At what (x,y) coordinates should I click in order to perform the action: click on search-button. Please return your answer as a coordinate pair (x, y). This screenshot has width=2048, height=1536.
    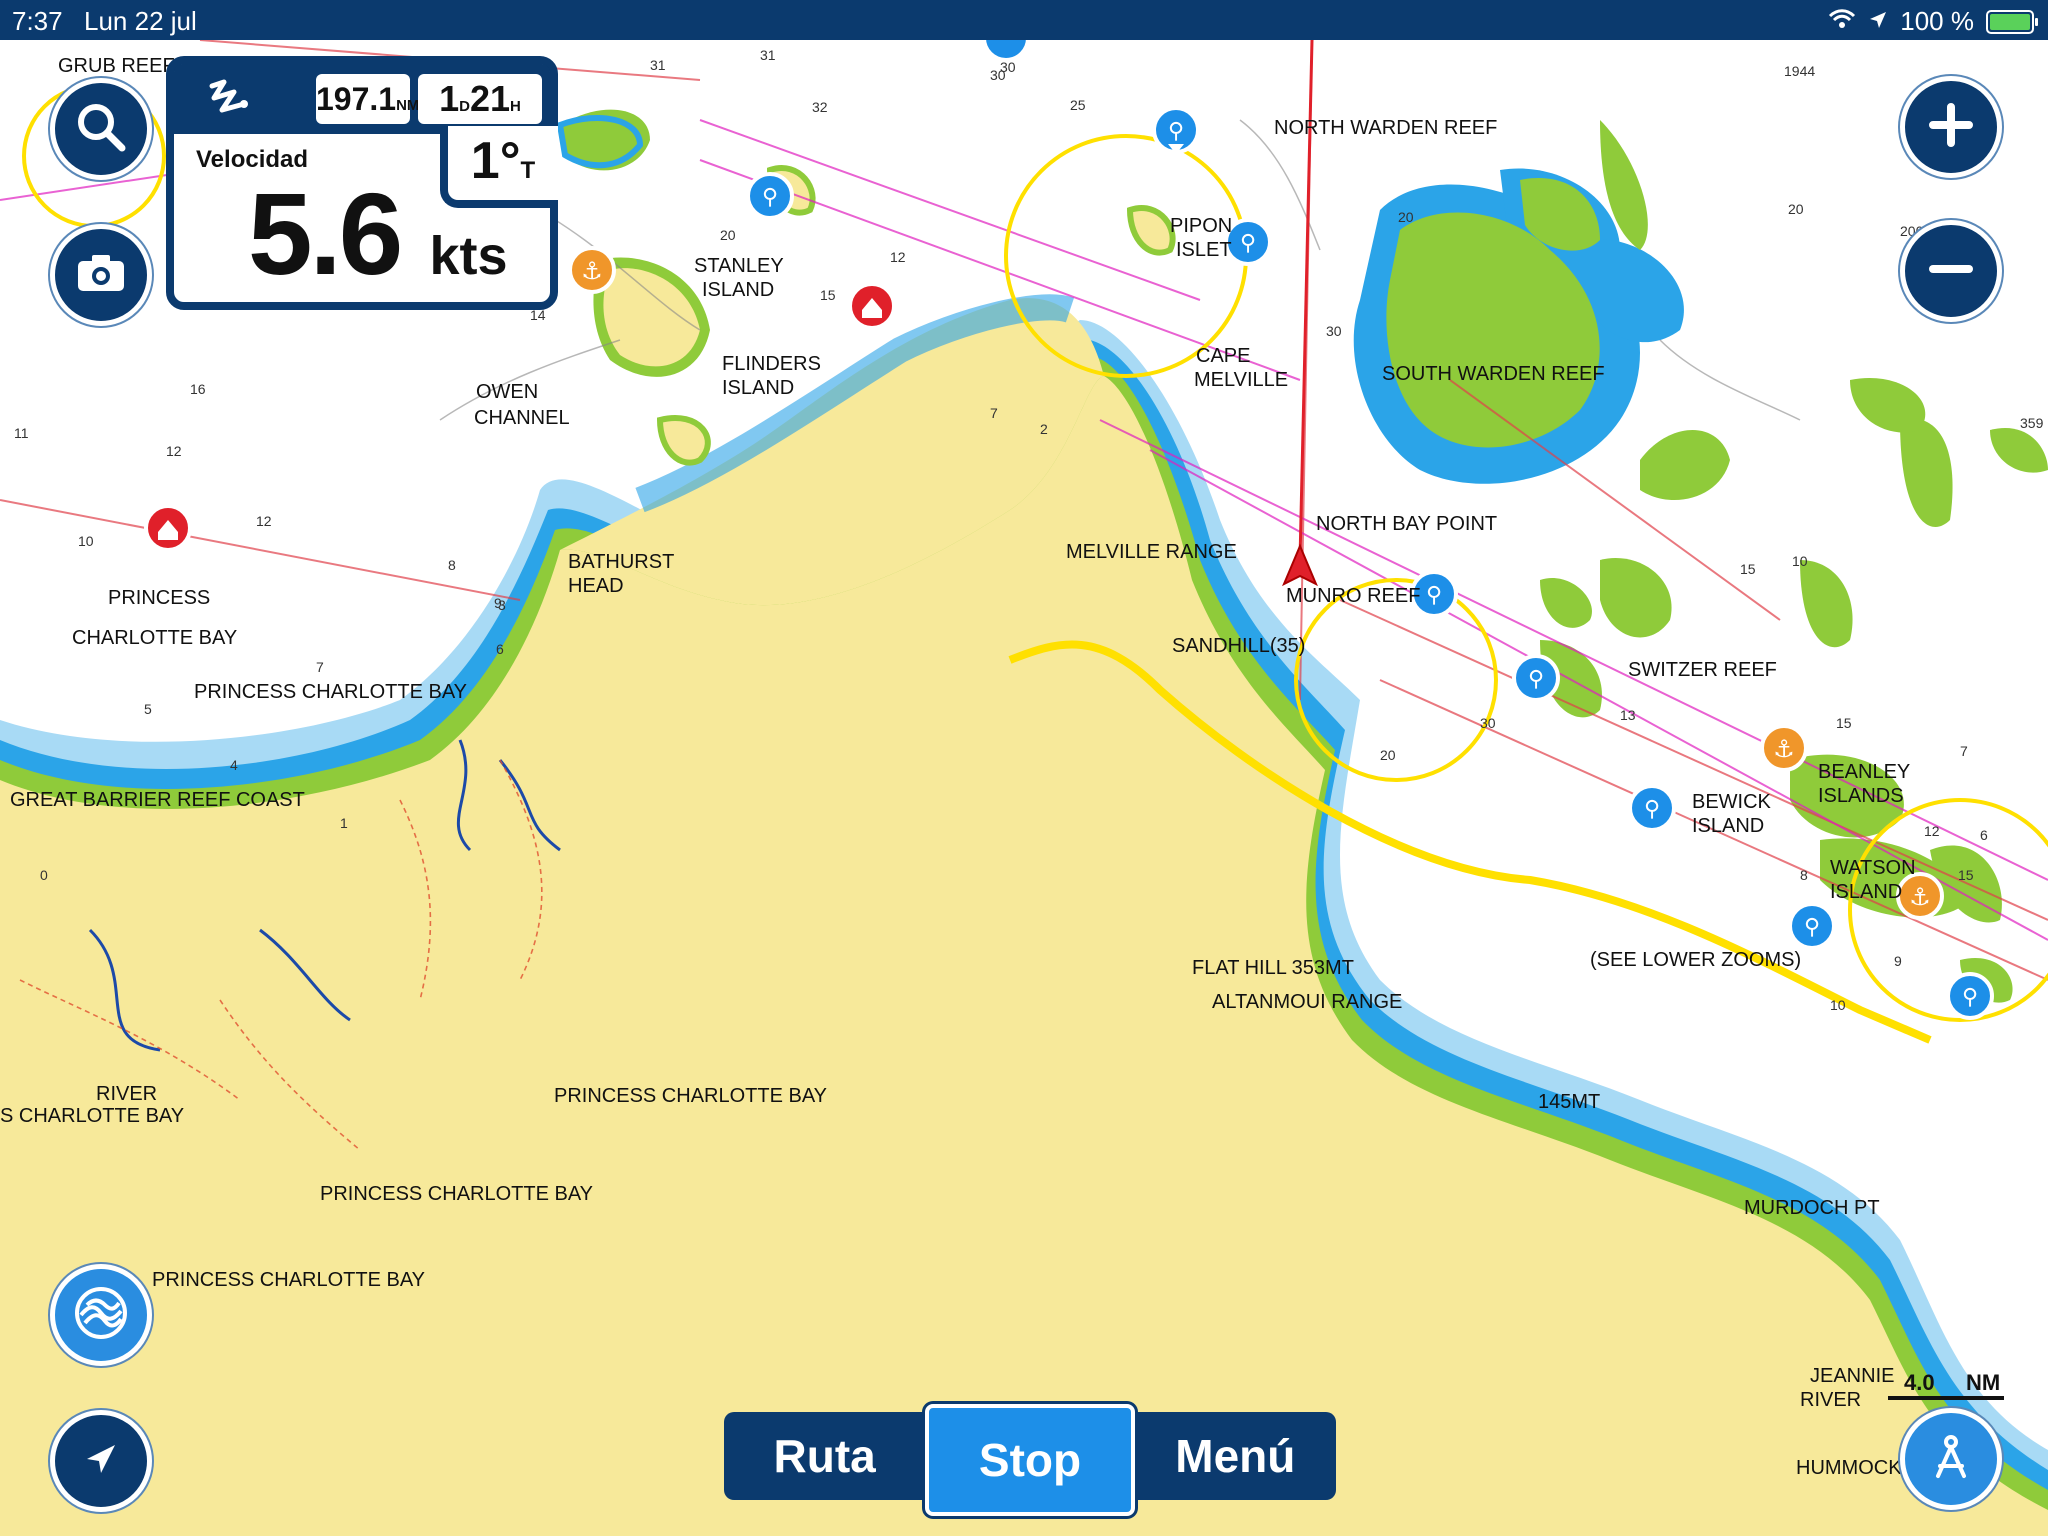
    Looking at the image, I should click on (101, 129).